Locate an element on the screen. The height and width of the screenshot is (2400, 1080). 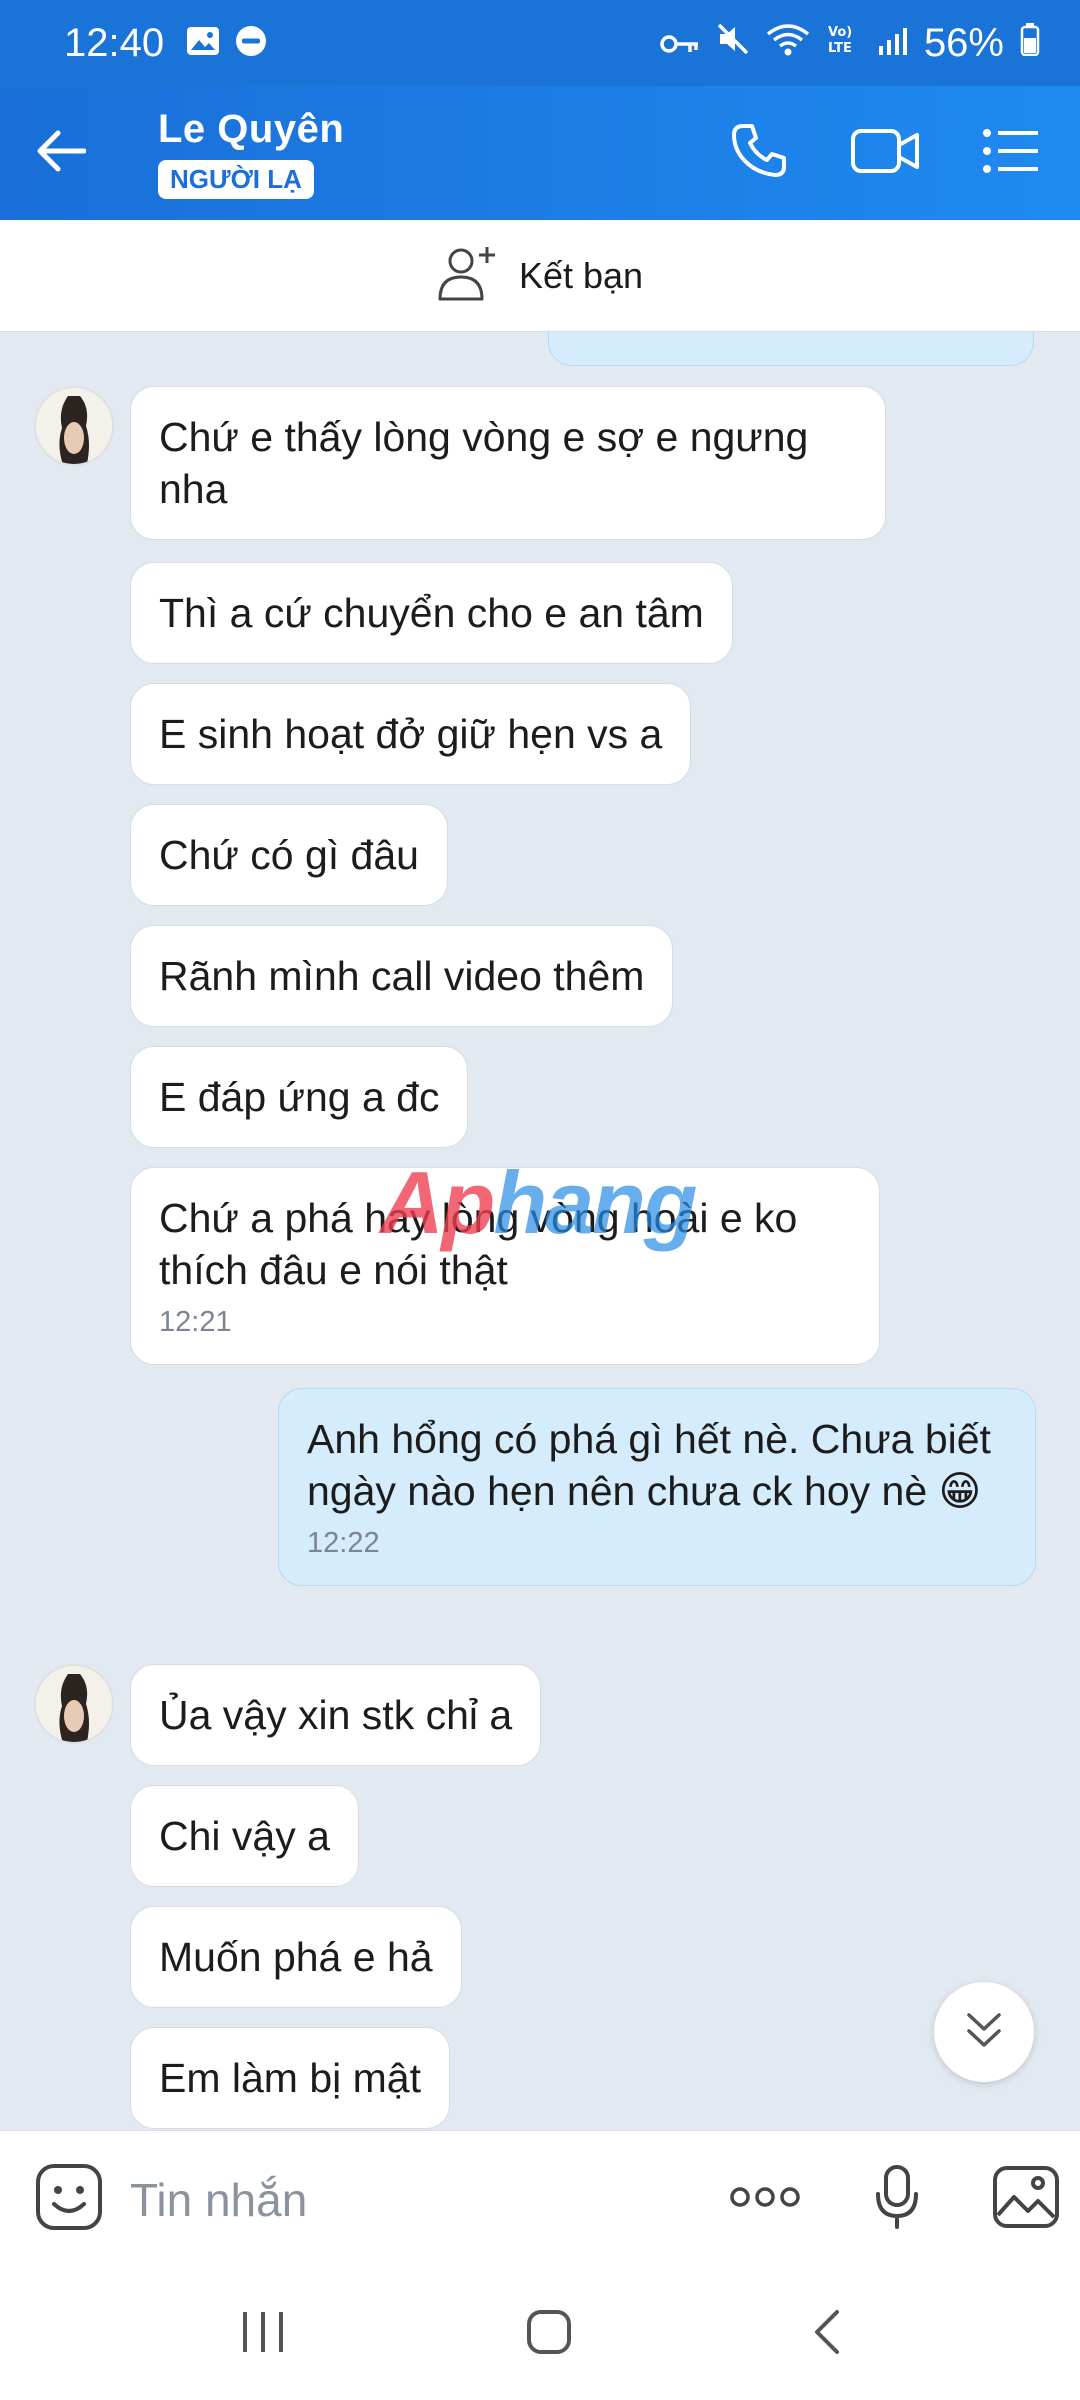
video-camera-icon is located at coordinates (885, 153).